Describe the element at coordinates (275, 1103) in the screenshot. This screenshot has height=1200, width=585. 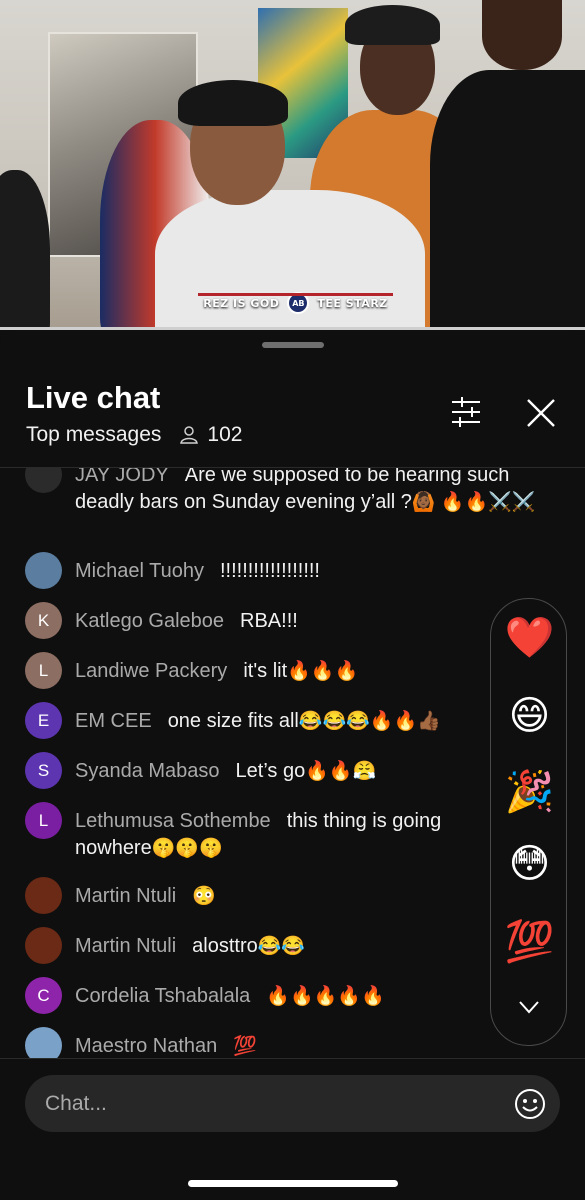
I see `chat-input` at that location.